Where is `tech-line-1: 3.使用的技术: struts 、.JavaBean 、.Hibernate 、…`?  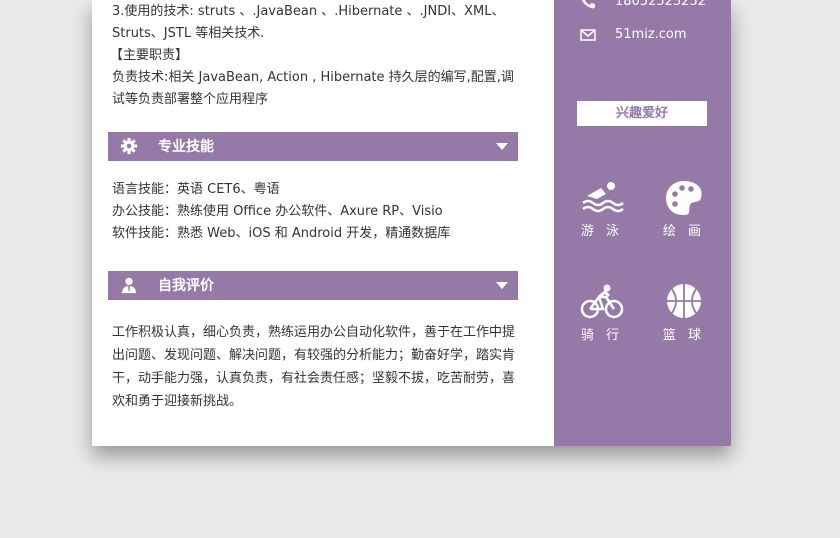 tech-line-1: 3.使用的技术: struts 、.JavaBean 、.Hibernate 、… is located at coordinates (308, 11).